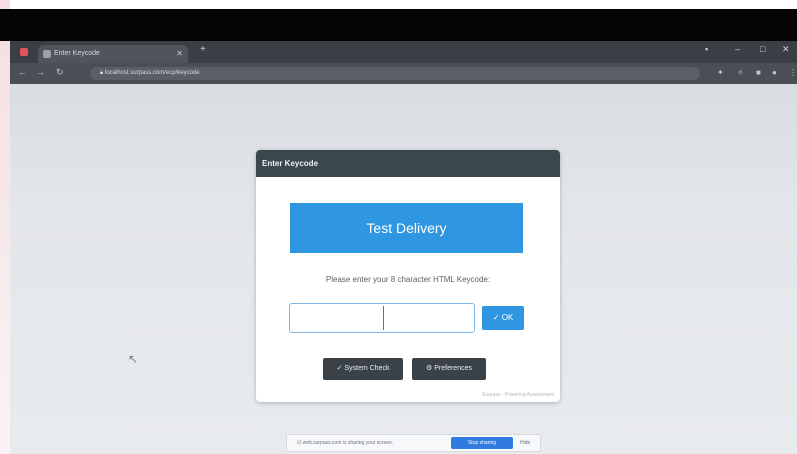 The image size is (797, 454). I want to click on menu-icon: ⋮, so click(793, 72).